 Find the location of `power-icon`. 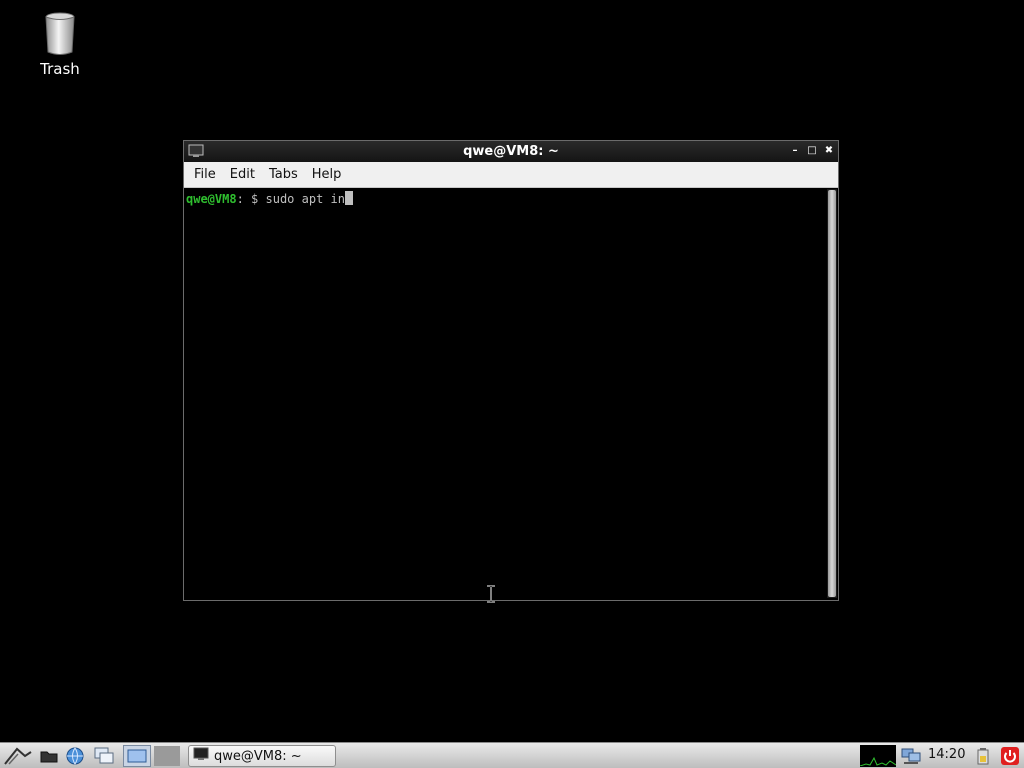

power-icon is located at coordinates (1010, 756).